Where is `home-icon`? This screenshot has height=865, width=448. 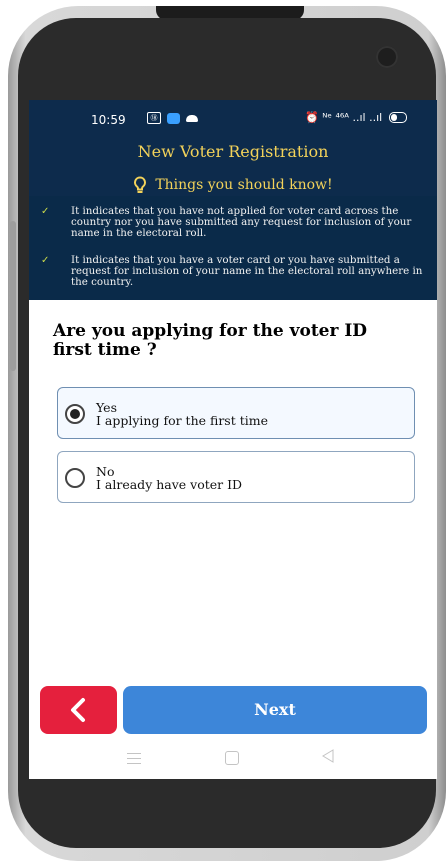 home-icon is located at coordinates (232, 758).